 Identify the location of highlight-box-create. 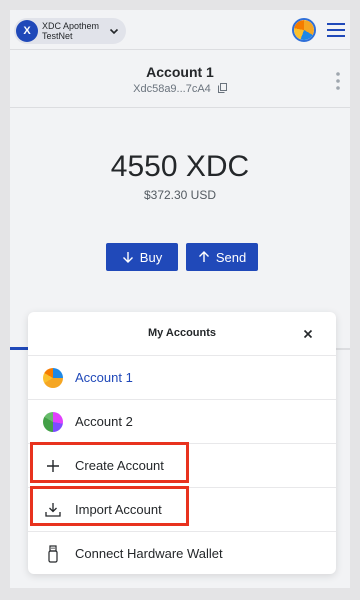
(109, 462).